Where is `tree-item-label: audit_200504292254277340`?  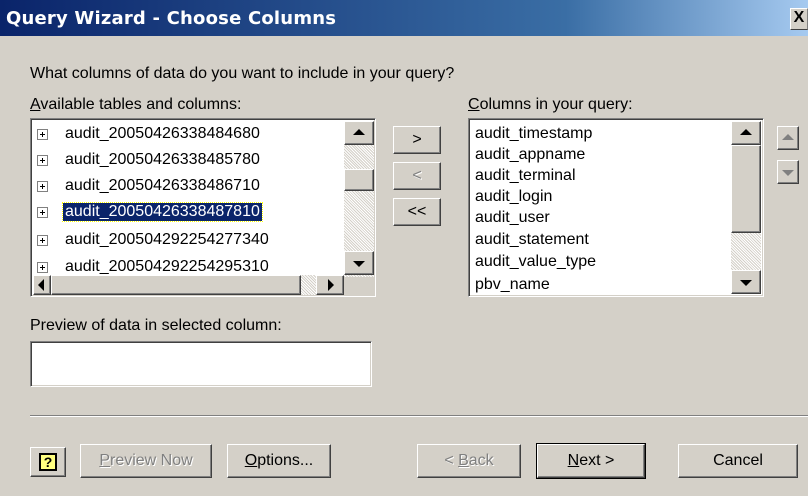
tree-item-label: audit_200504292254277340 is located at coordinates (167, 240).